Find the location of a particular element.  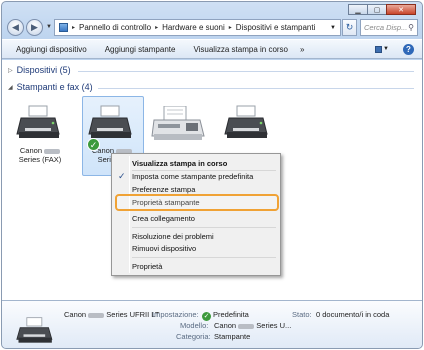

breadcrumb-devices-printers: Dispositivi e stampanti is located at coordinates (276, 27).